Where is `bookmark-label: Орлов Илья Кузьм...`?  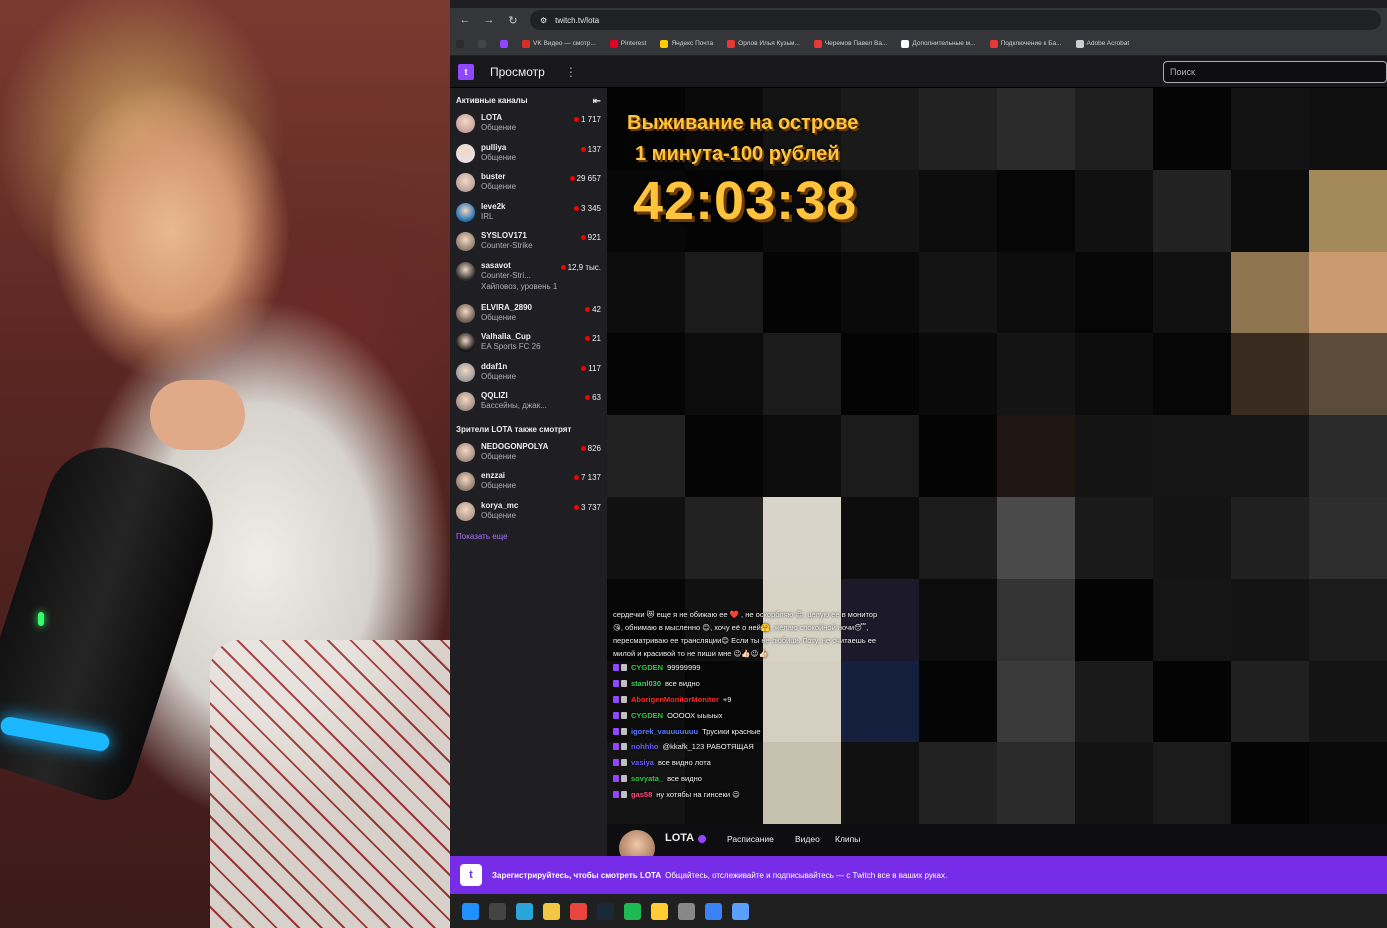
bookmark-label: Орлов Илья Кузьм... is located at coordinates (769, 43).